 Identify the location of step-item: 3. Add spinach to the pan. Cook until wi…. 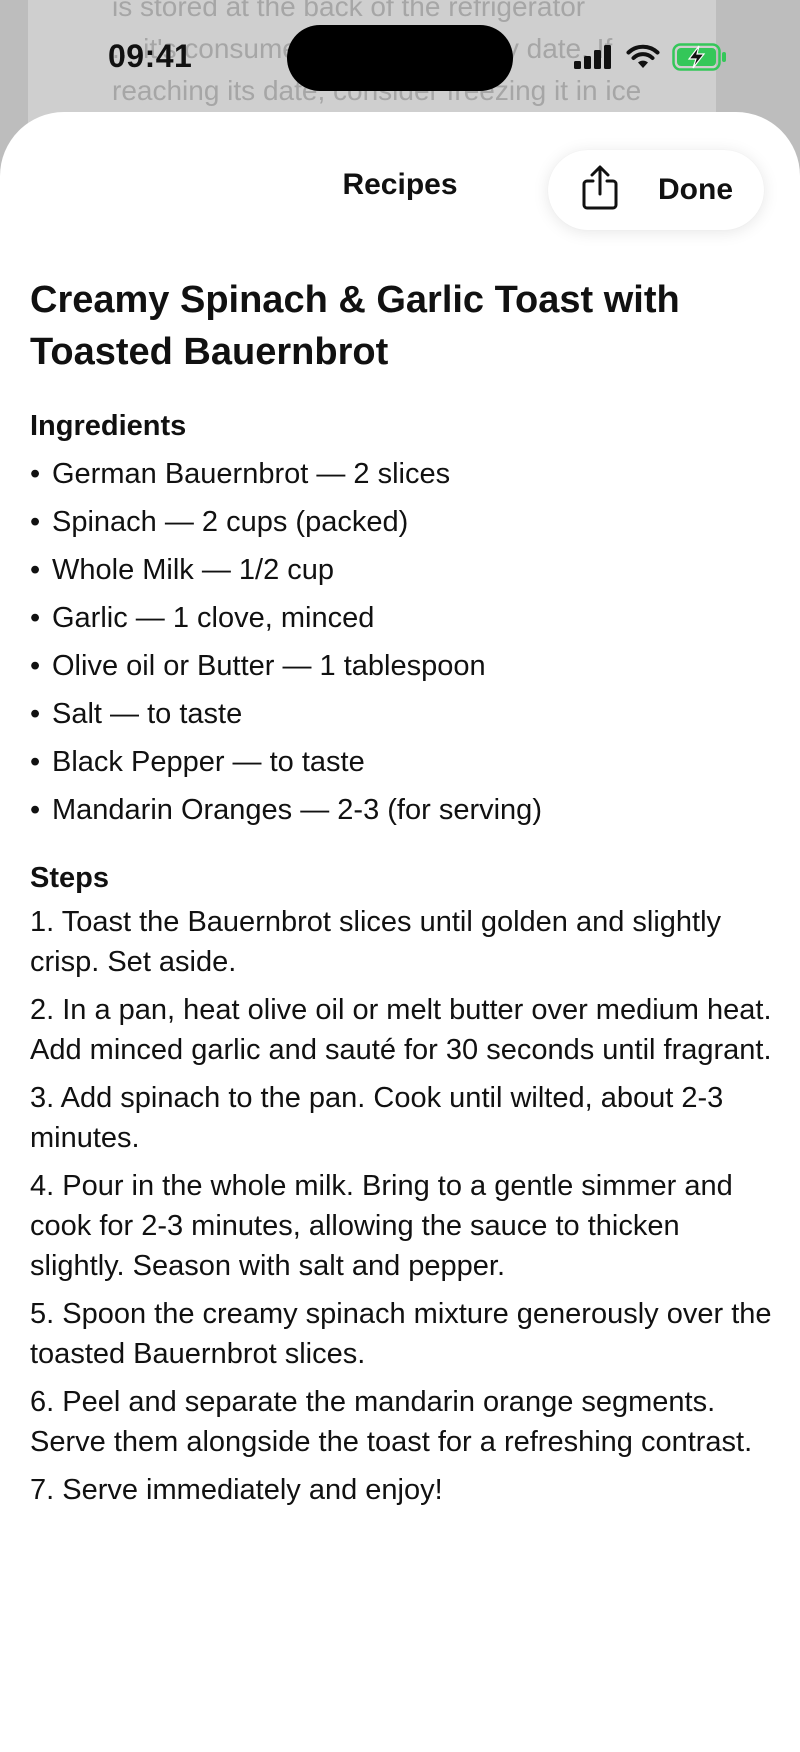
(377, 1118).